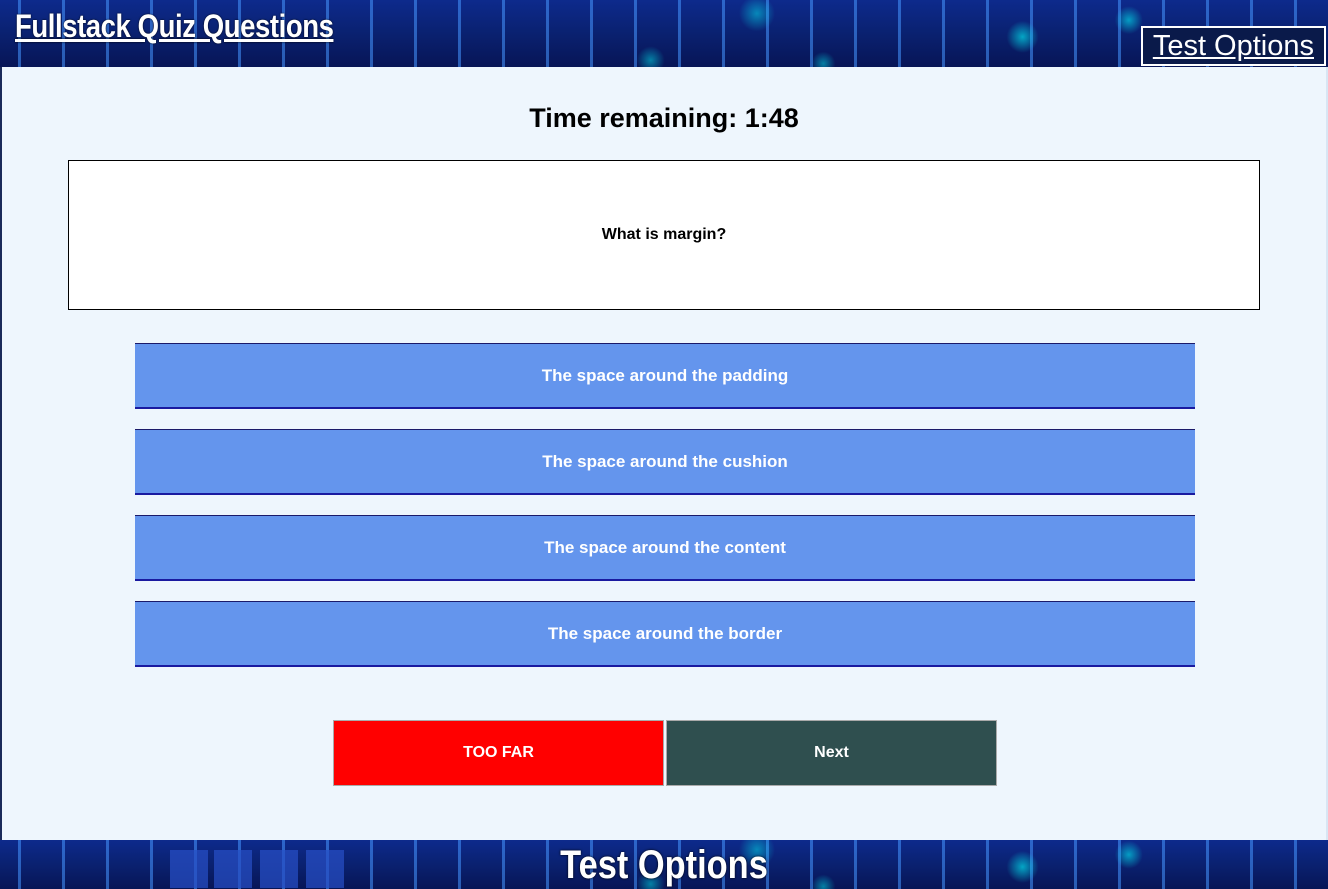  I want to click on footer-banner: Test Options, so click(664, 864).